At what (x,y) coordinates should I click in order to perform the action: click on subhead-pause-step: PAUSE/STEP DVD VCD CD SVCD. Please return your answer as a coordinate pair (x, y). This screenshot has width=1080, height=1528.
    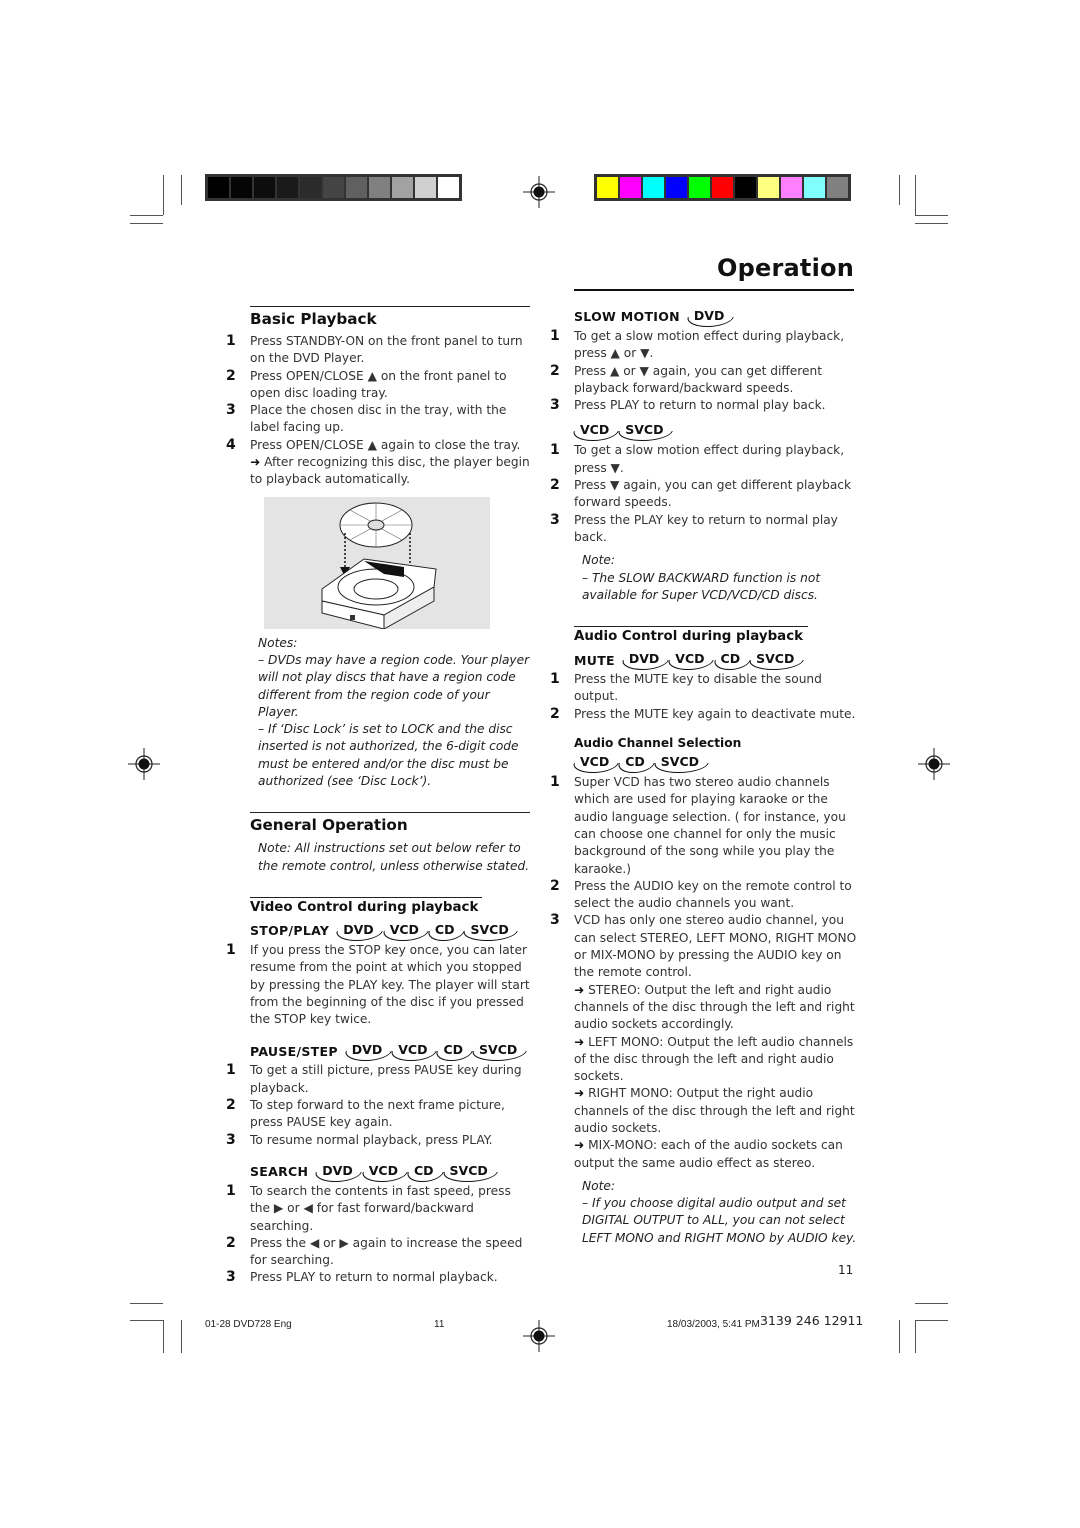
    Looking at the image, I should click on (390, 1051).